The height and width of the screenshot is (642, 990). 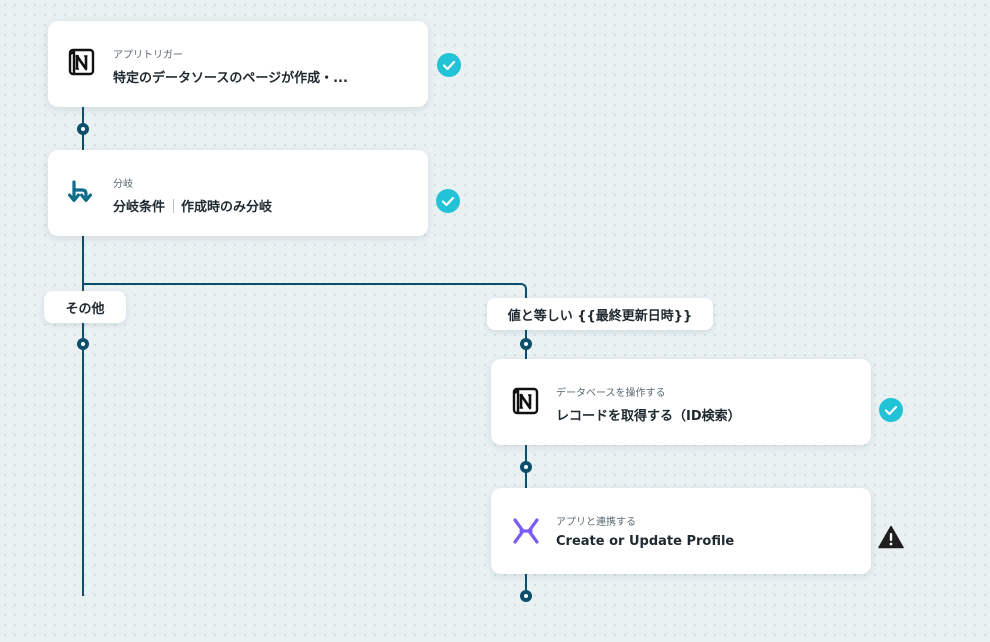 I want to click on step-title: 分岐条件 作成時のみ分岐, so click(x=192, y=205).